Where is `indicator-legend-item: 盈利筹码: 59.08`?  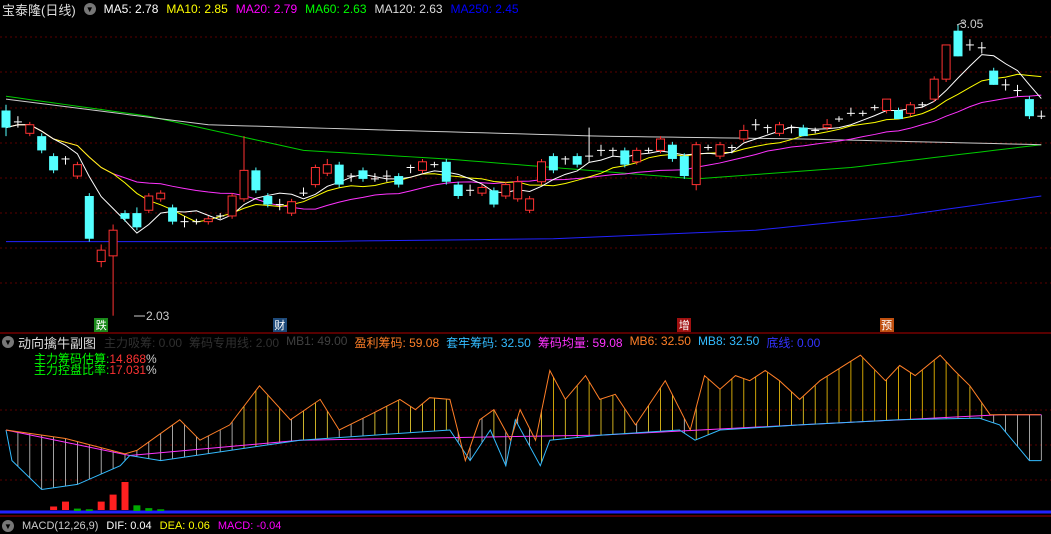 indicator-legend-item: 盈利筹码: 59.08 is located at coordinates (397, 342).